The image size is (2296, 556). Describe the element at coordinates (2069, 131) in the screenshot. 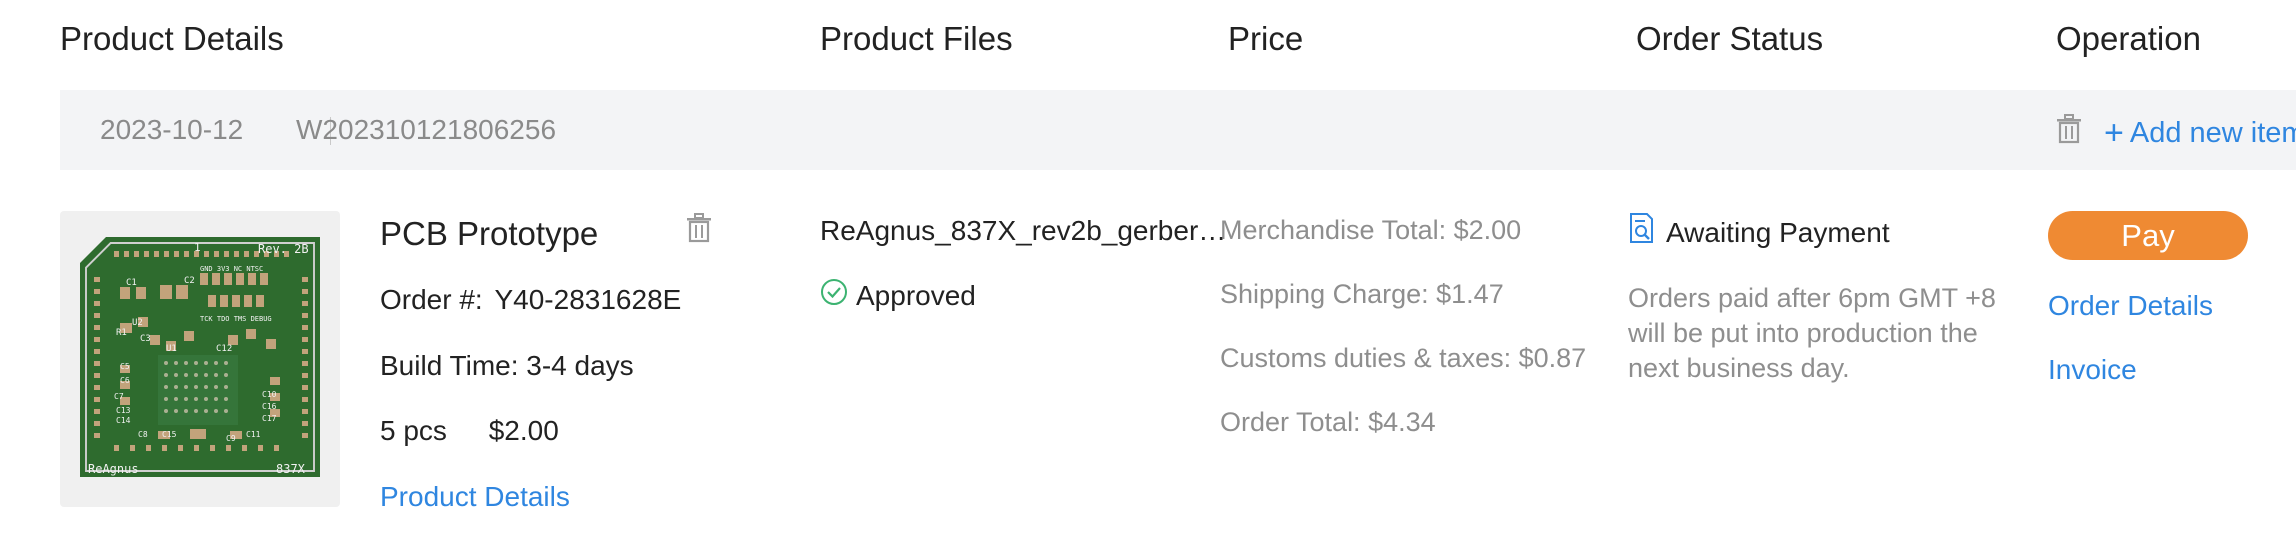

I see `delete-order-icon` at that location.